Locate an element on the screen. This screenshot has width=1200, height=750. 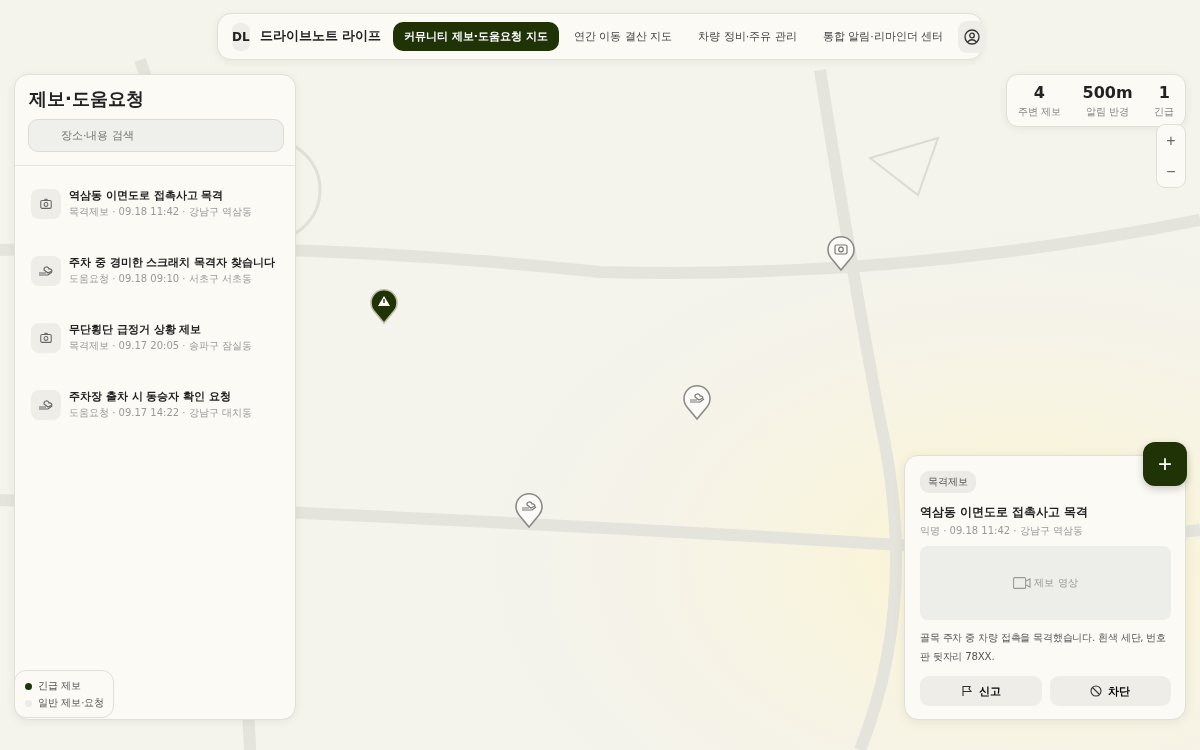
detail-title: 역삼동 이면도로 접촉사고 목격 is located at coordinates (1004, 512).